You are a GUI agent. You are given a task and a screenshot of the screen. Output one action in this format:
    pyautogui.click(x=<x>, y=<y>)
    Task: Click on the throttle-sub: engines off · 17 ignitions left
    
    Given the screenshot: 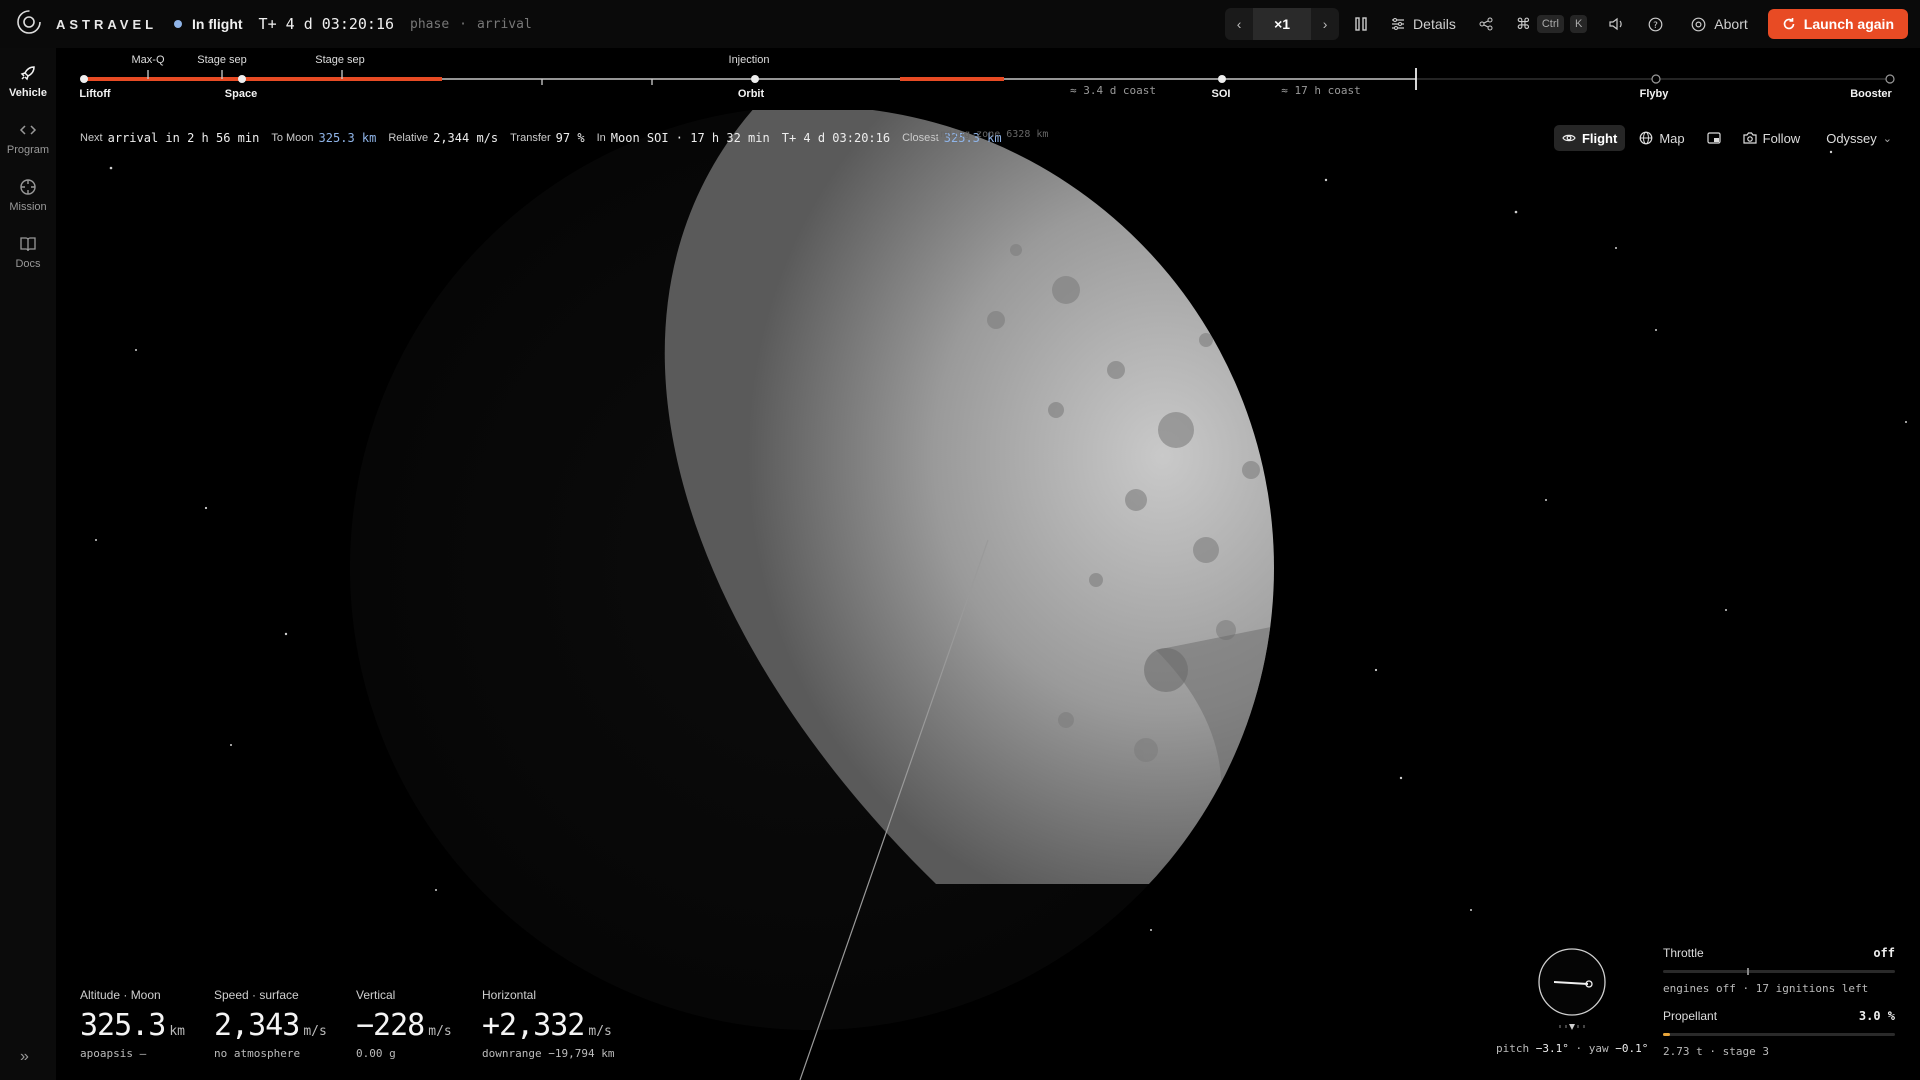 What is the action you would take?
    pyautogui.click(x=1766, y=988)
    